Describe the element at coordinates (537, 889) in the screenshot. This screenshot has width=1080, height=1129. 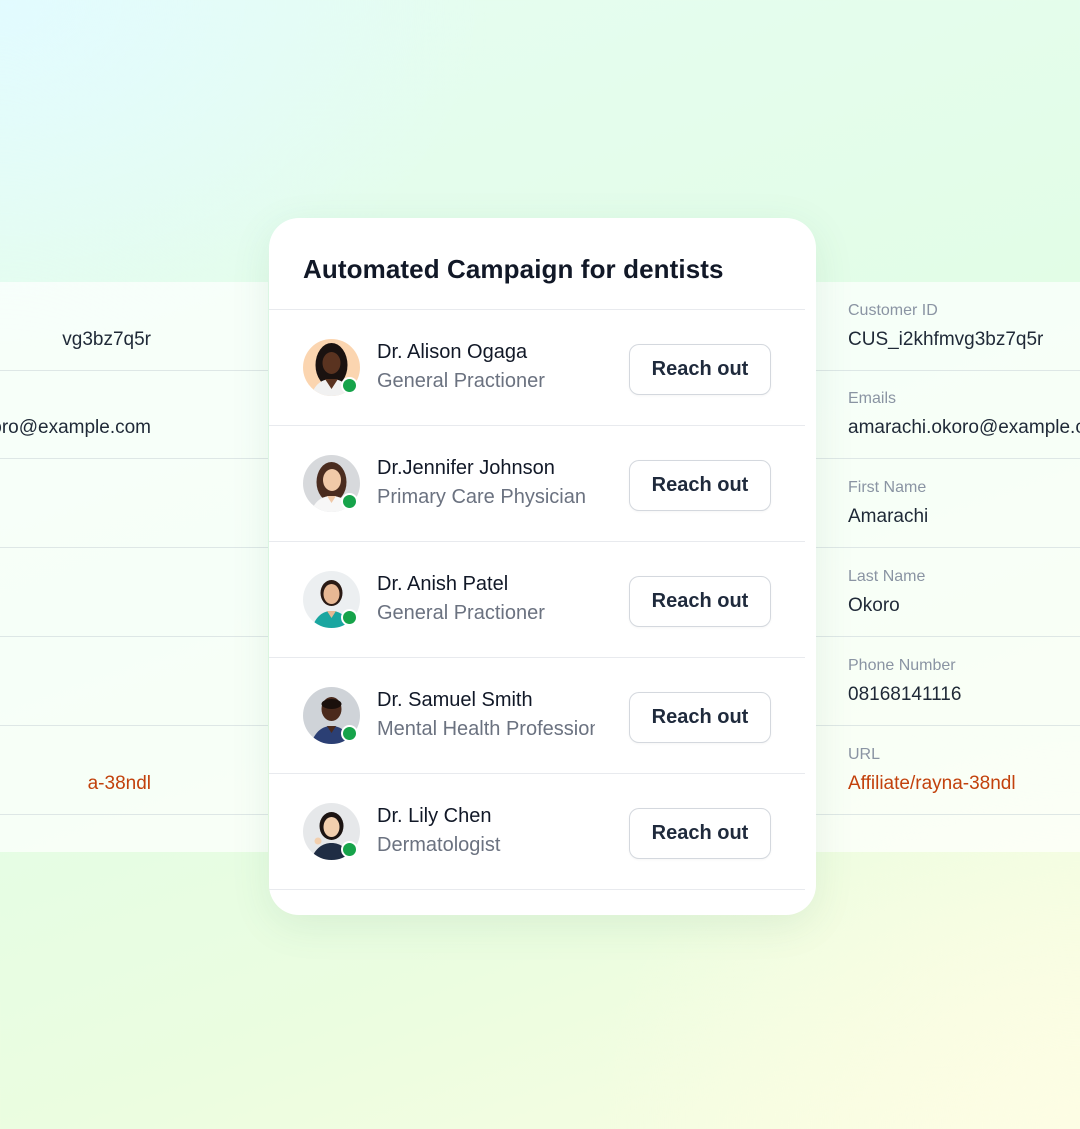
I see `divider` at that location.